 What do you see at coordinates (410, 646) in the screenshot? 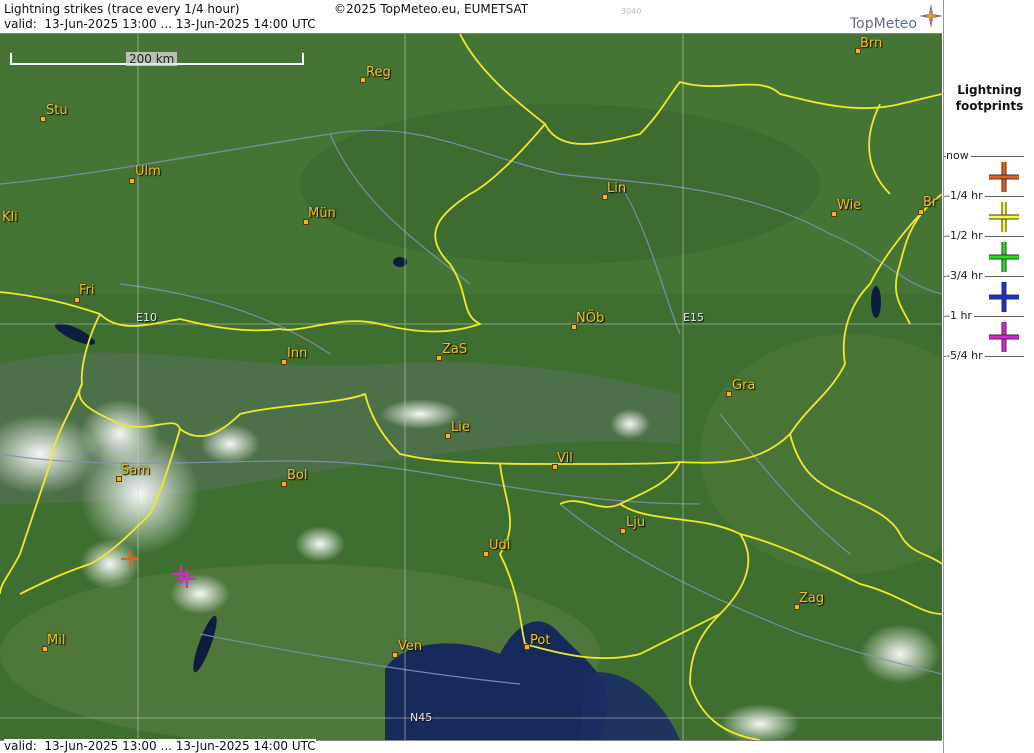
I see `city-label-ven: Ven` at bounding box center [410, 646].